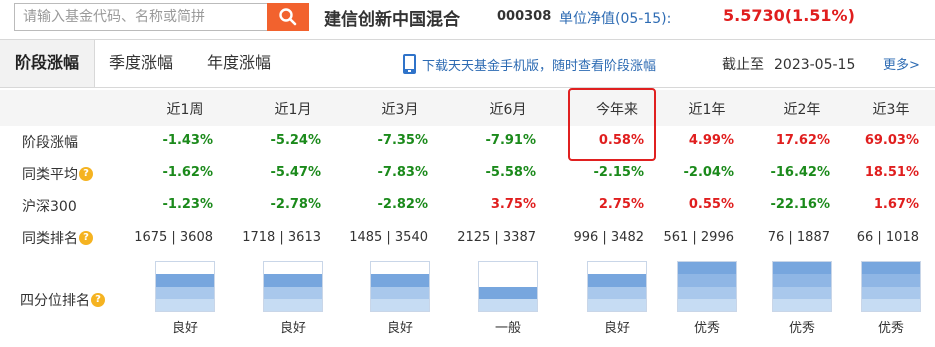 This screenshot has width=935, height=347. I want to click on quartile-label: 一般, so click(507, 328).